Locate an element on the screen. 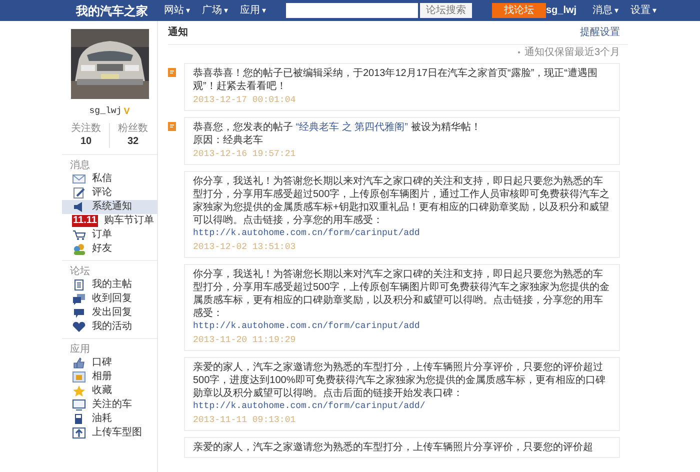 The width and height of the screenshot is (700, 472). retention-note: 通知仅保留最近3个月 is located at coordinates (572, 53).